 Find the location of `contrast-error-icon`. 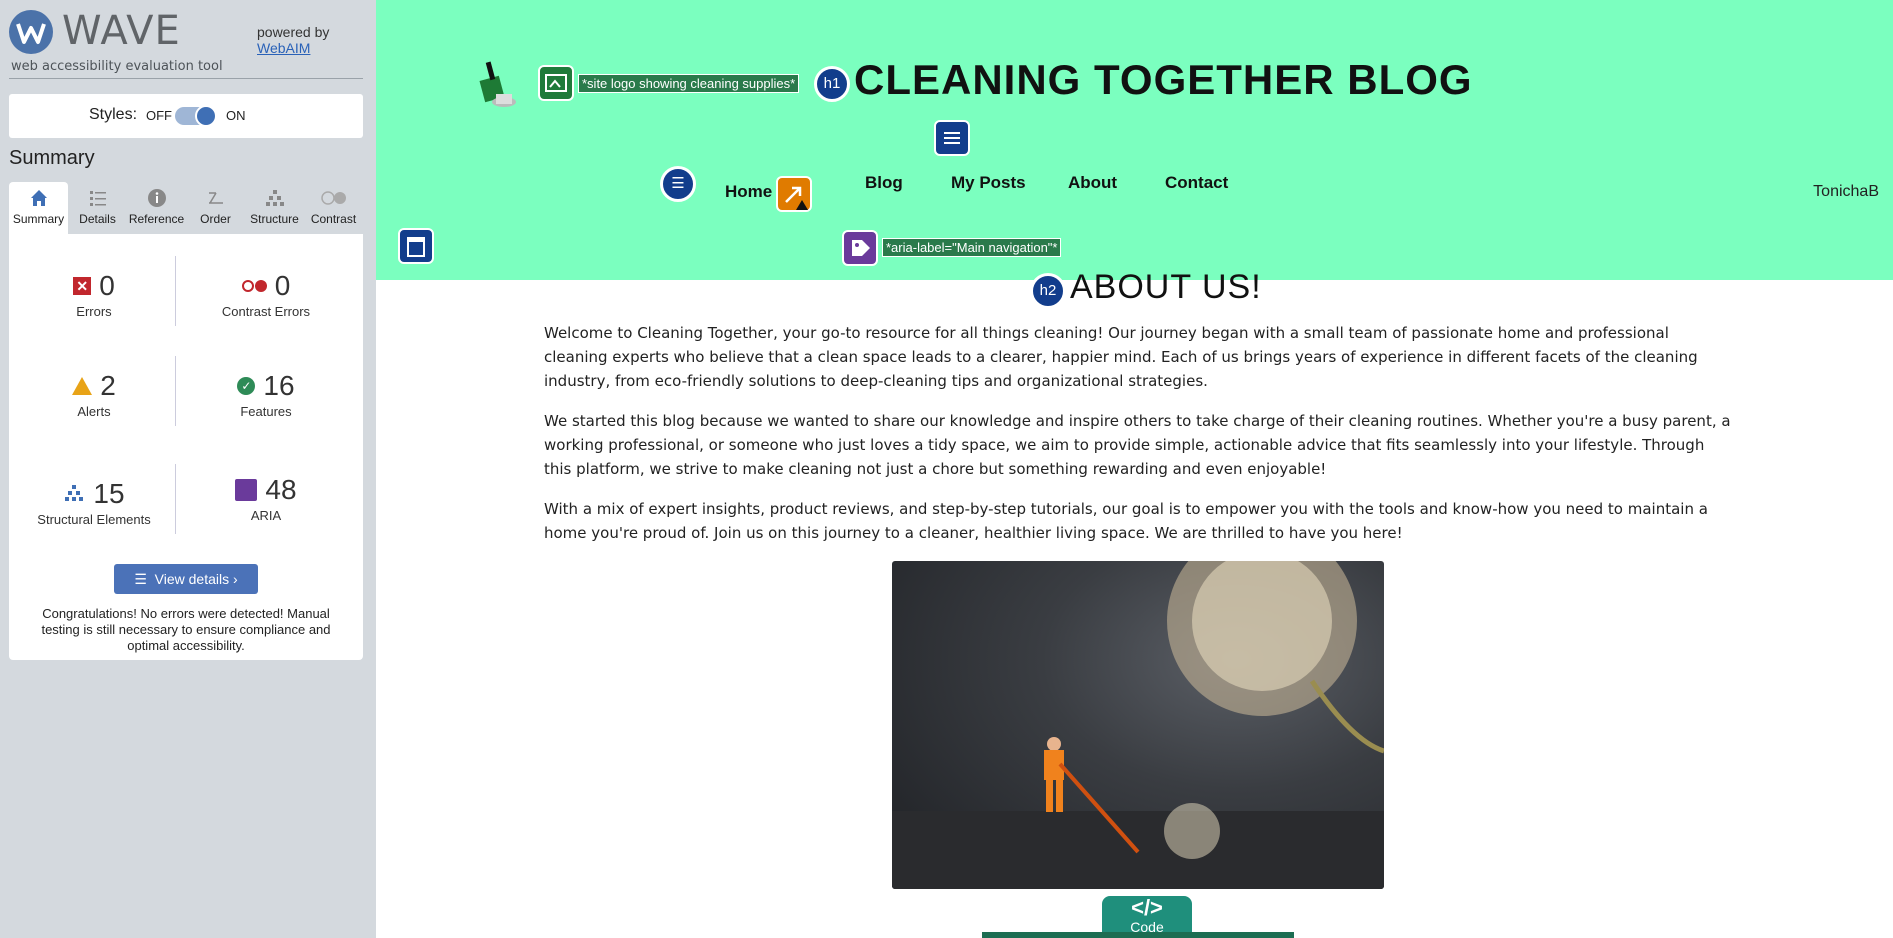

contrast-error-icon is located at coordinates (254, 286).